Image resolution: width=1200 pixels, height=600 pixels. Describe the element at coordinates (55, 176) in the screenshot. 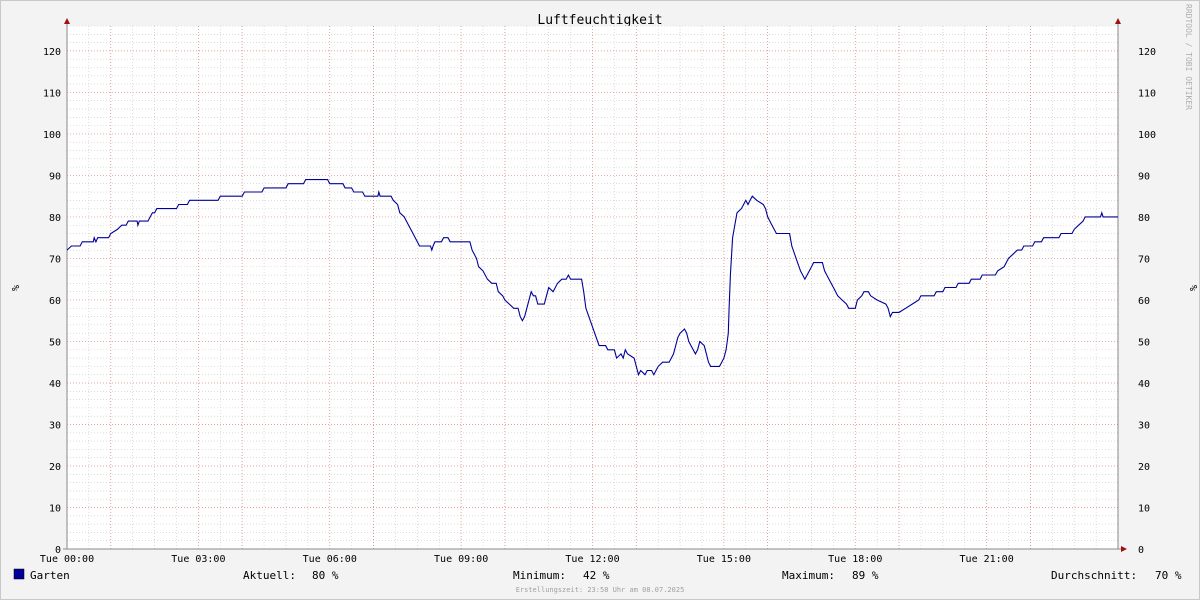

I see `y-tick-label-left: 90` at that location.